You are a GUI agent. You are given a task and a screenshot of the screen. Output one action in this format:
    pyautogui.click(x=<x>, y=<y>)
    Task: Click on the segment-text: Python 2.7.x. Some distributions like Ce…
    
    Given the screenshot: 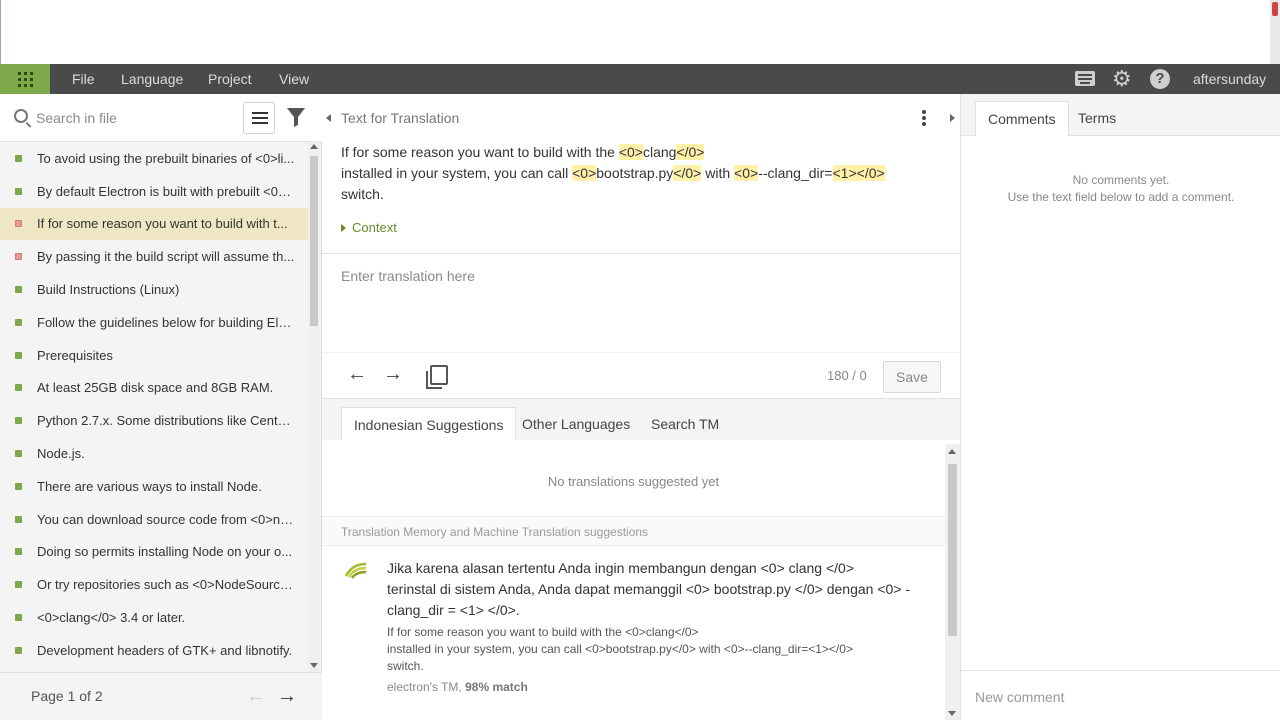 What is the action you would take?
    pyautogui.click(x=166, y=421)
    